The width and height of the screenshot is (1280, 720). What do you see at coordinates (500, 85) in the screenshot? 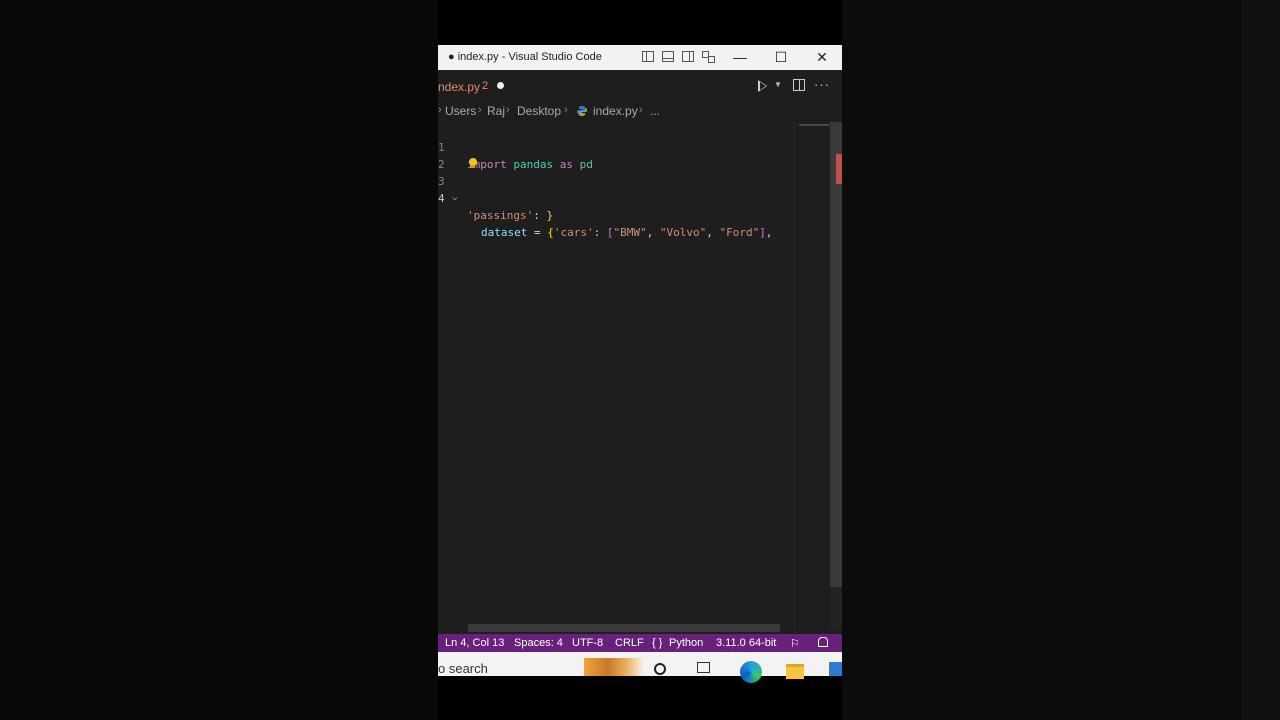
I see `unsaved-dot-icon` at bounding box center [500, 85].